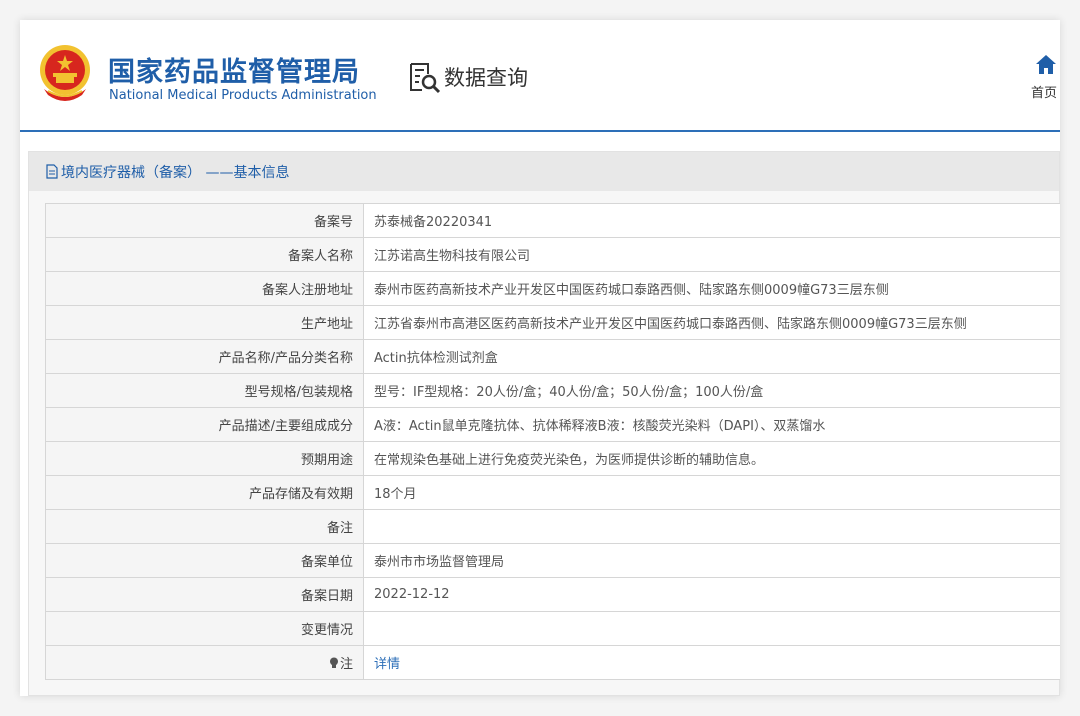 The width and height of the screenshot is (1080, 716). What do you see at coordinates (711, 424) in the screenshot?
I see `row-value: A液：Actin鼠单克隆抗体、抗体稀释液B液：核酸荧光染料（DAPI）、双蒸馏水` at bounding box center [711, 424].